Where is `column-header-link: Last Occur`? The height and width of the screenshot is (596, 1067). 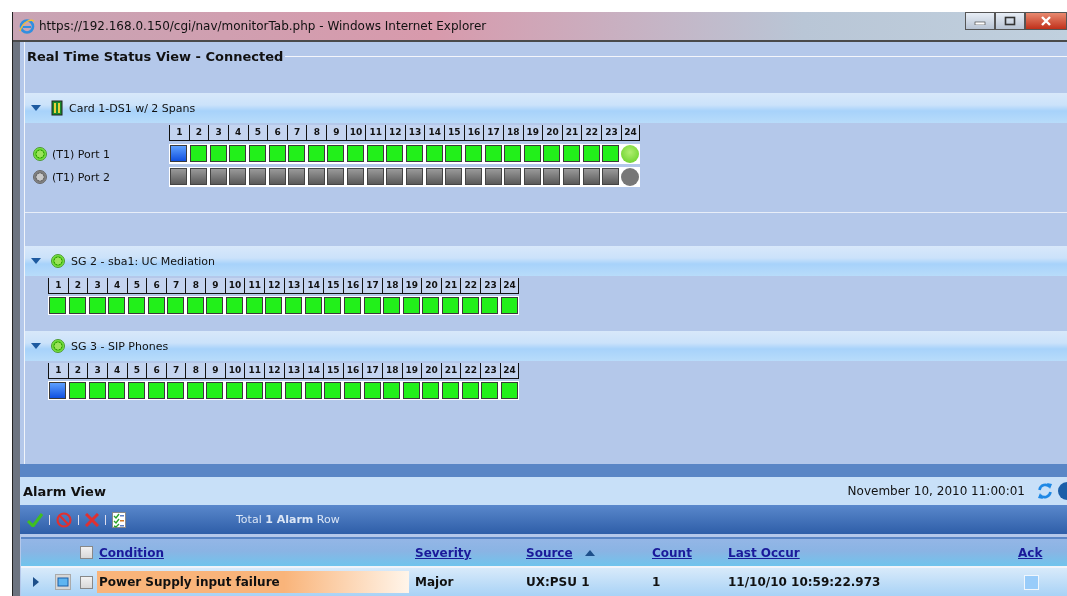
column-header-link: Last Occur is located at coordinates (764, 552).